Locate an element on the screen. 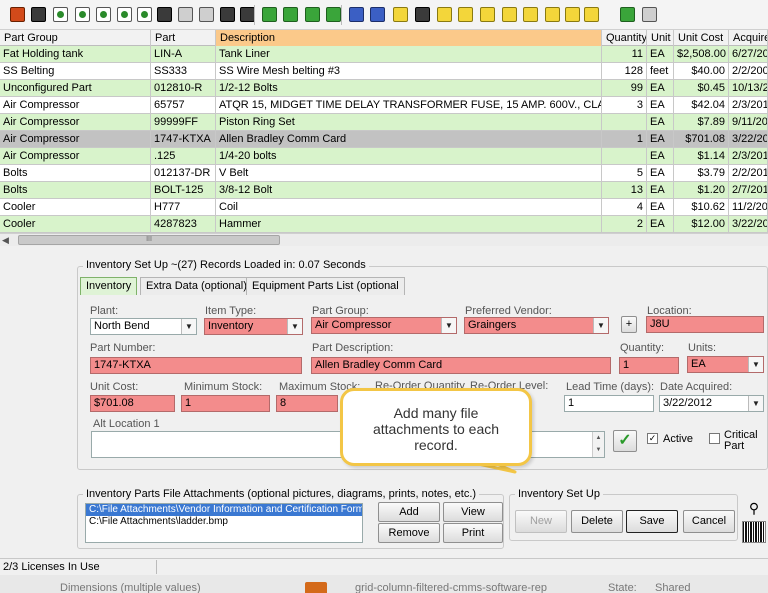 The image size is (768, 593). flashlight-icon is located at coordinates (38, 14).